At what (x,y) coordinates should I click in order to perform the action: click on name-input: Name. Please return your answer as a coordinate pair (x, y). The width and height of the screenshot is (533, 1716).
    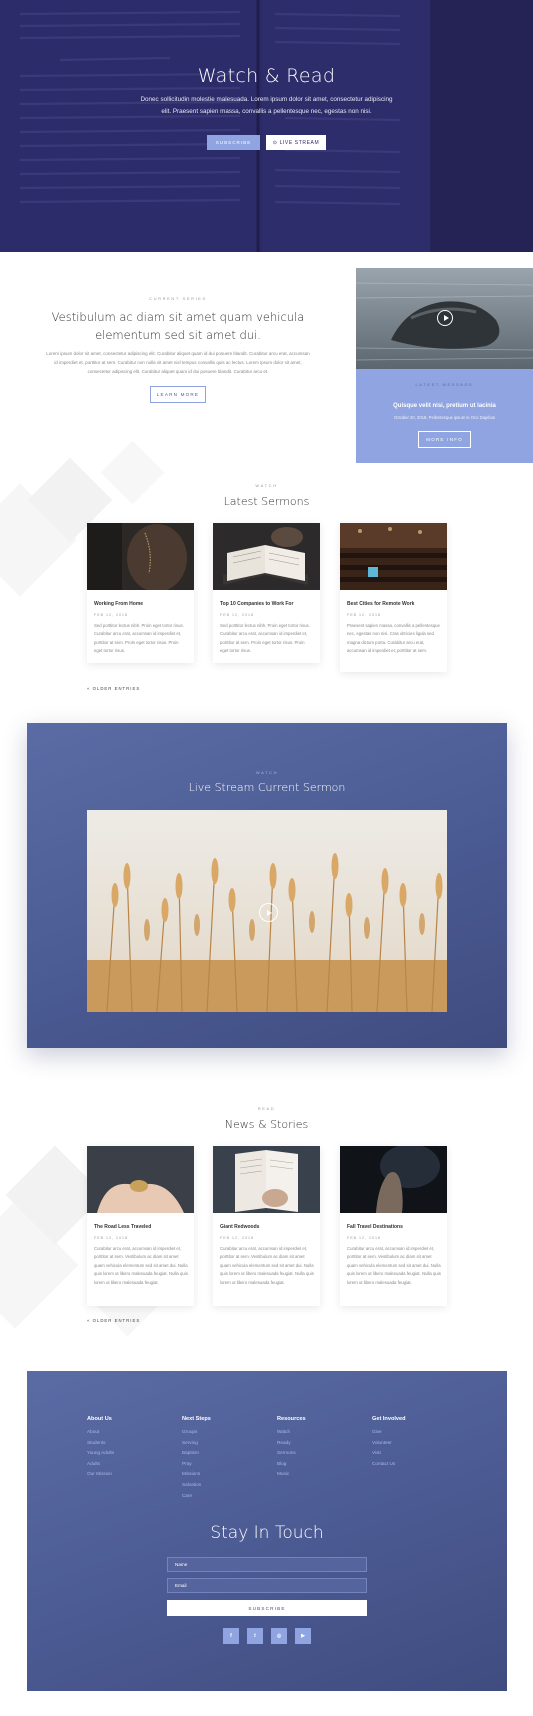
    Looking at the image, I should click on (267, 1564).